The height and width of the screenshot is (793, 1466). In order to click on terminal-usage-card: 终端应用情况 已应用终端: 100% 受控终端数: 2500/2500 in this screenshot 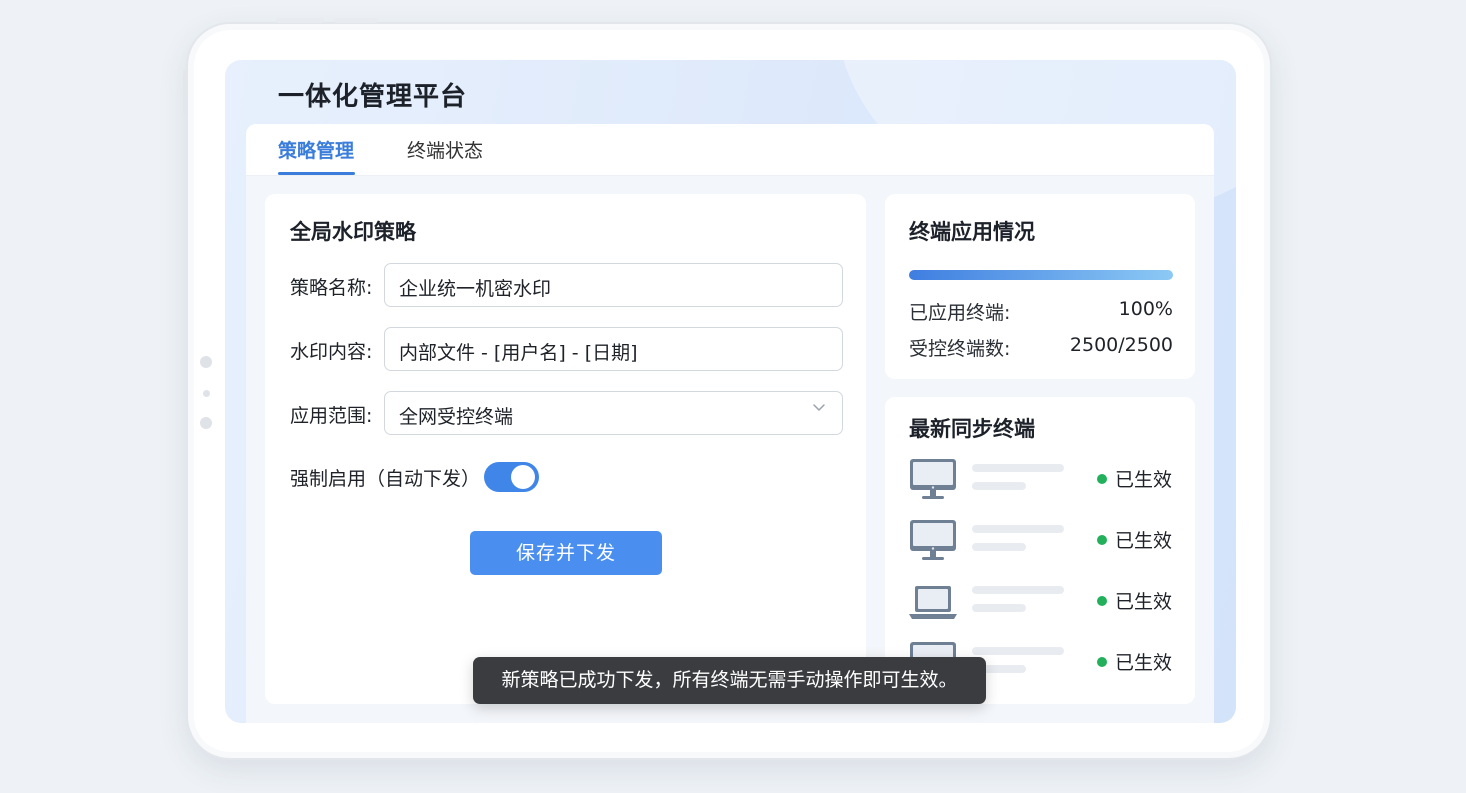, I will do `click(1040, 286)`.